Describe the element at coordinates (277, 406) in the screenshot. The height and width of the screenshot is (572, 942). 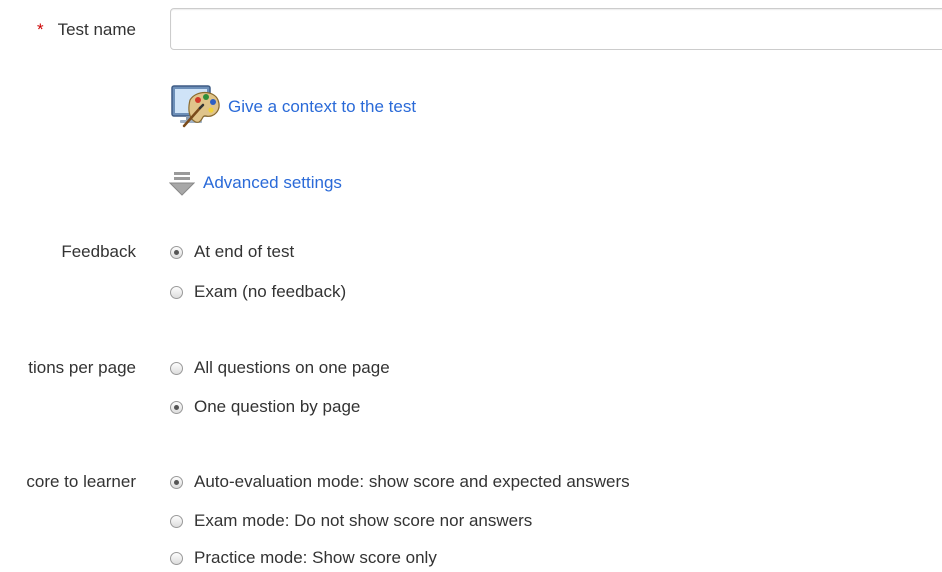
I see `radio-label: One question by page` at that location.